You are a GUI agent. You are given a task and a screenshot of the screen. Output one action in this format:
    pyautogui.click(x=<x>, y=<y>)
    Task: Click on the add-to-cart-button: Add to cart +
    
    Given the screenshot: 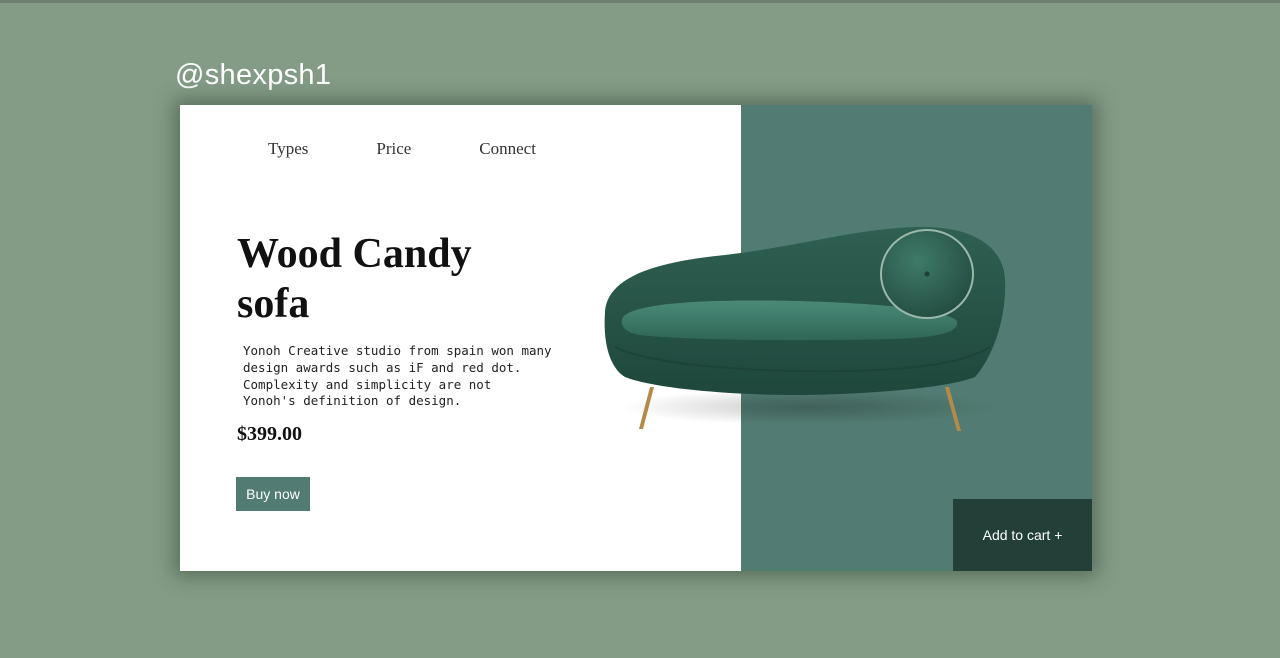 What is the action you would take?
    pyautogui.click(x=1022, y=535)
    